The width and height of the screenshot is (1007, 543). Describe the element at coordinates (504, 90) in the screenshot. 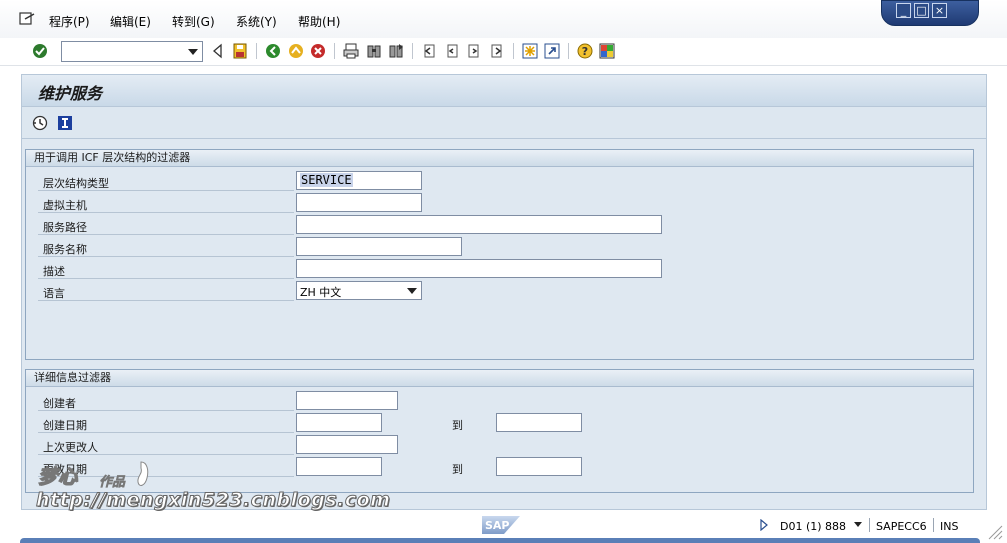

I see `title-bar` at that location.